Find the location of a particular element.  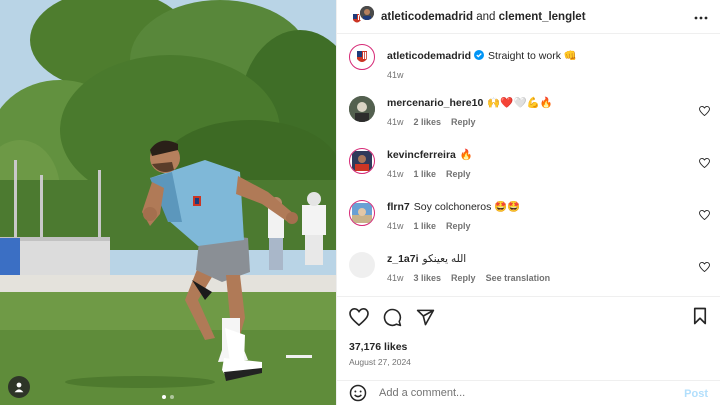

comment-meta: 41w 2 likes Reply is located at coordinates (537, 122).